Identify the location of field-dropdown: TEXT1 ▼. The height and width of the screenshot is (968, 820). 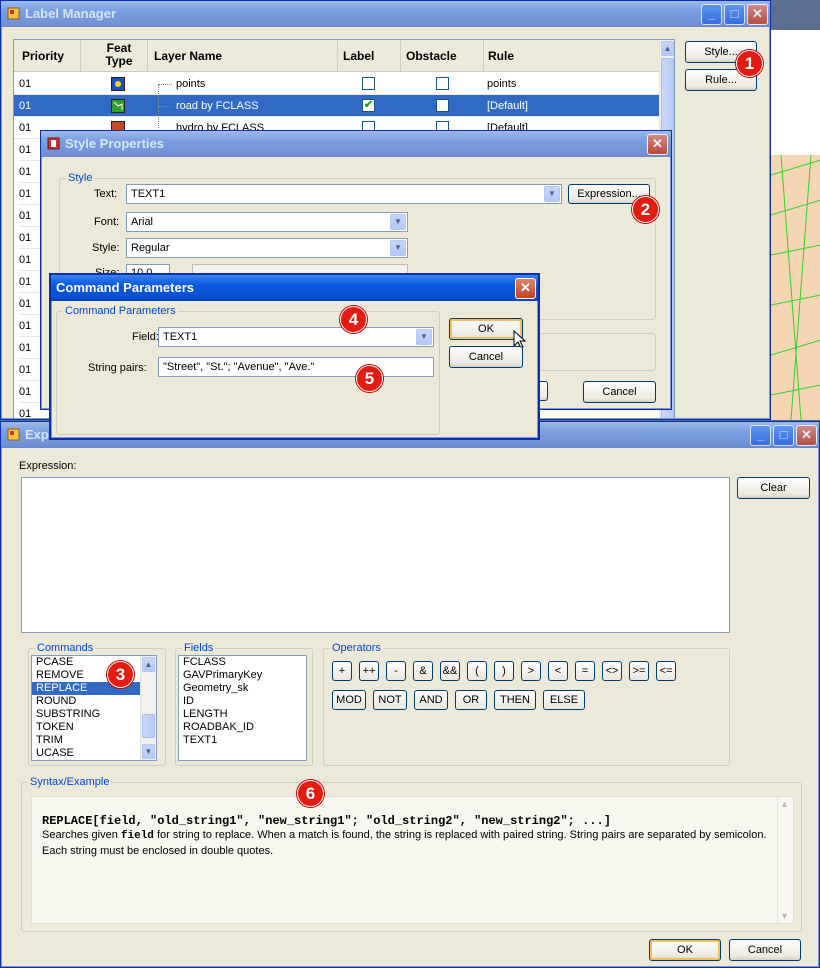
(296, 337).